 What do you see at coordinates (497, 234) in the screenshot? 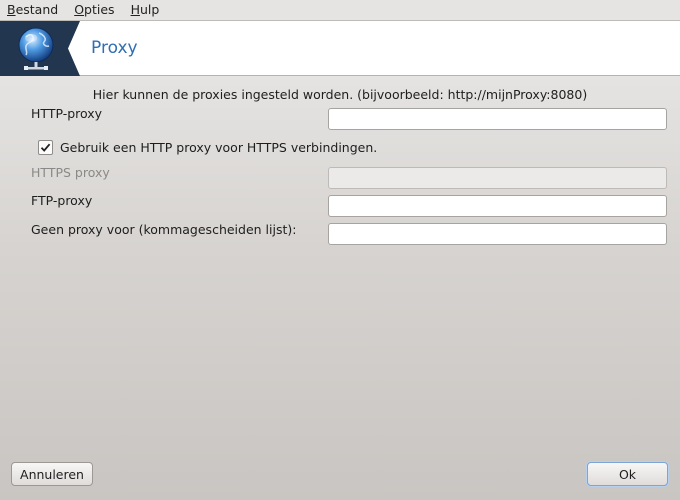
I see `no-proxy-input` at bounding box center [497, 234].